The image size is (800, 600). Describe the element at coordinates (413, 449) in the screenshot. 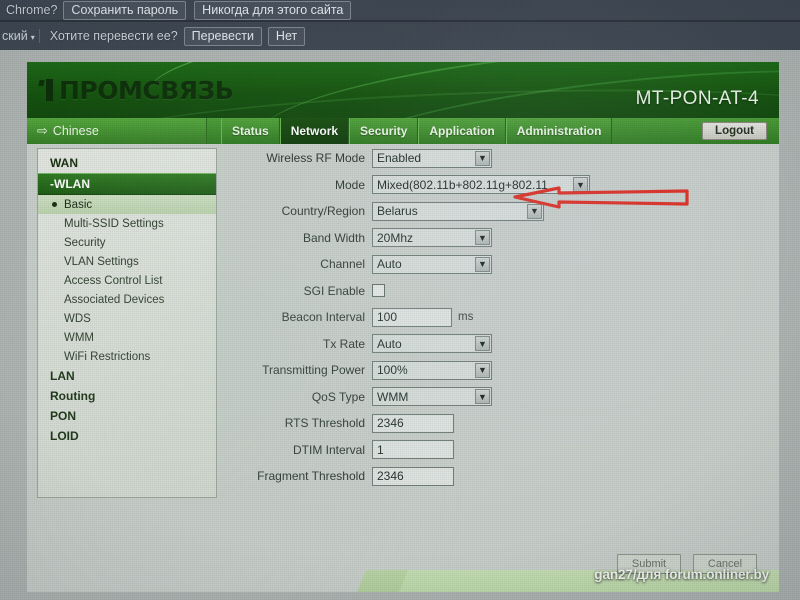

I see `dtim-interval-input: 1` at that location.